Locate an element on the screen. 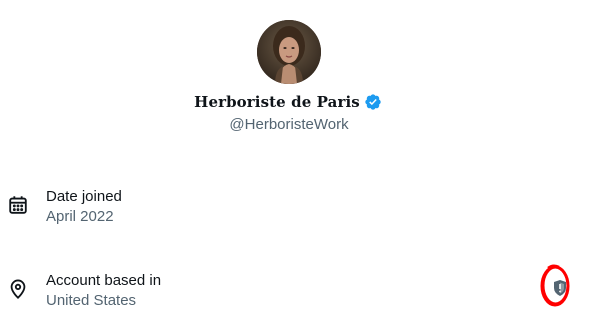 The width and height of the screenshot is (589, 327). location-pin-icon is located at coordinates (18, 289).